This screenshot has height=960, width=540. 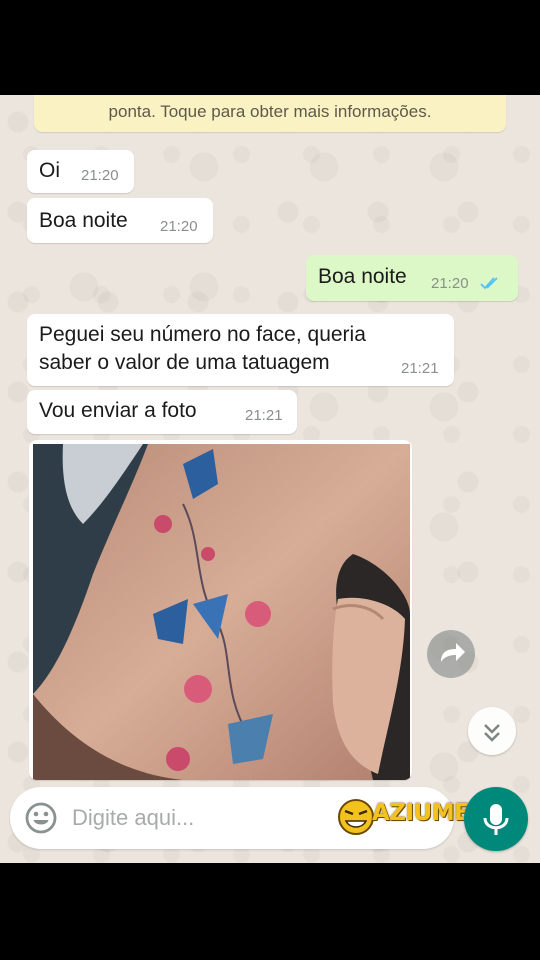 I want to click on double-chevron-down-icon, so click(x=492, y=733).